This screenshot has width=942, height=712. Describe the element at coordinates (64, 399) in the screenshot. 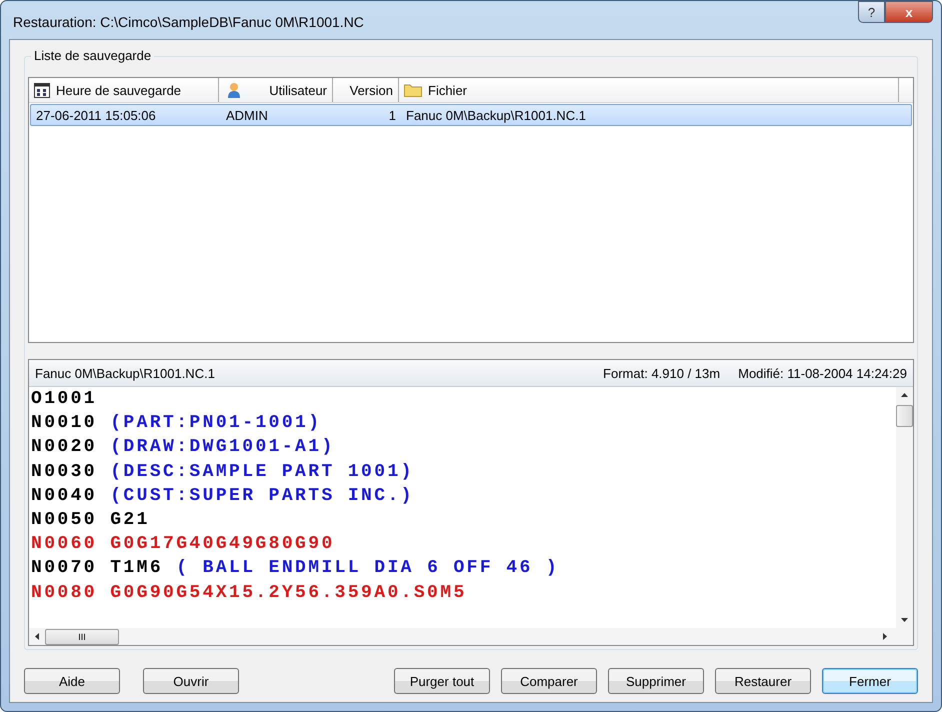

I see `code-line: O1001` at that location.